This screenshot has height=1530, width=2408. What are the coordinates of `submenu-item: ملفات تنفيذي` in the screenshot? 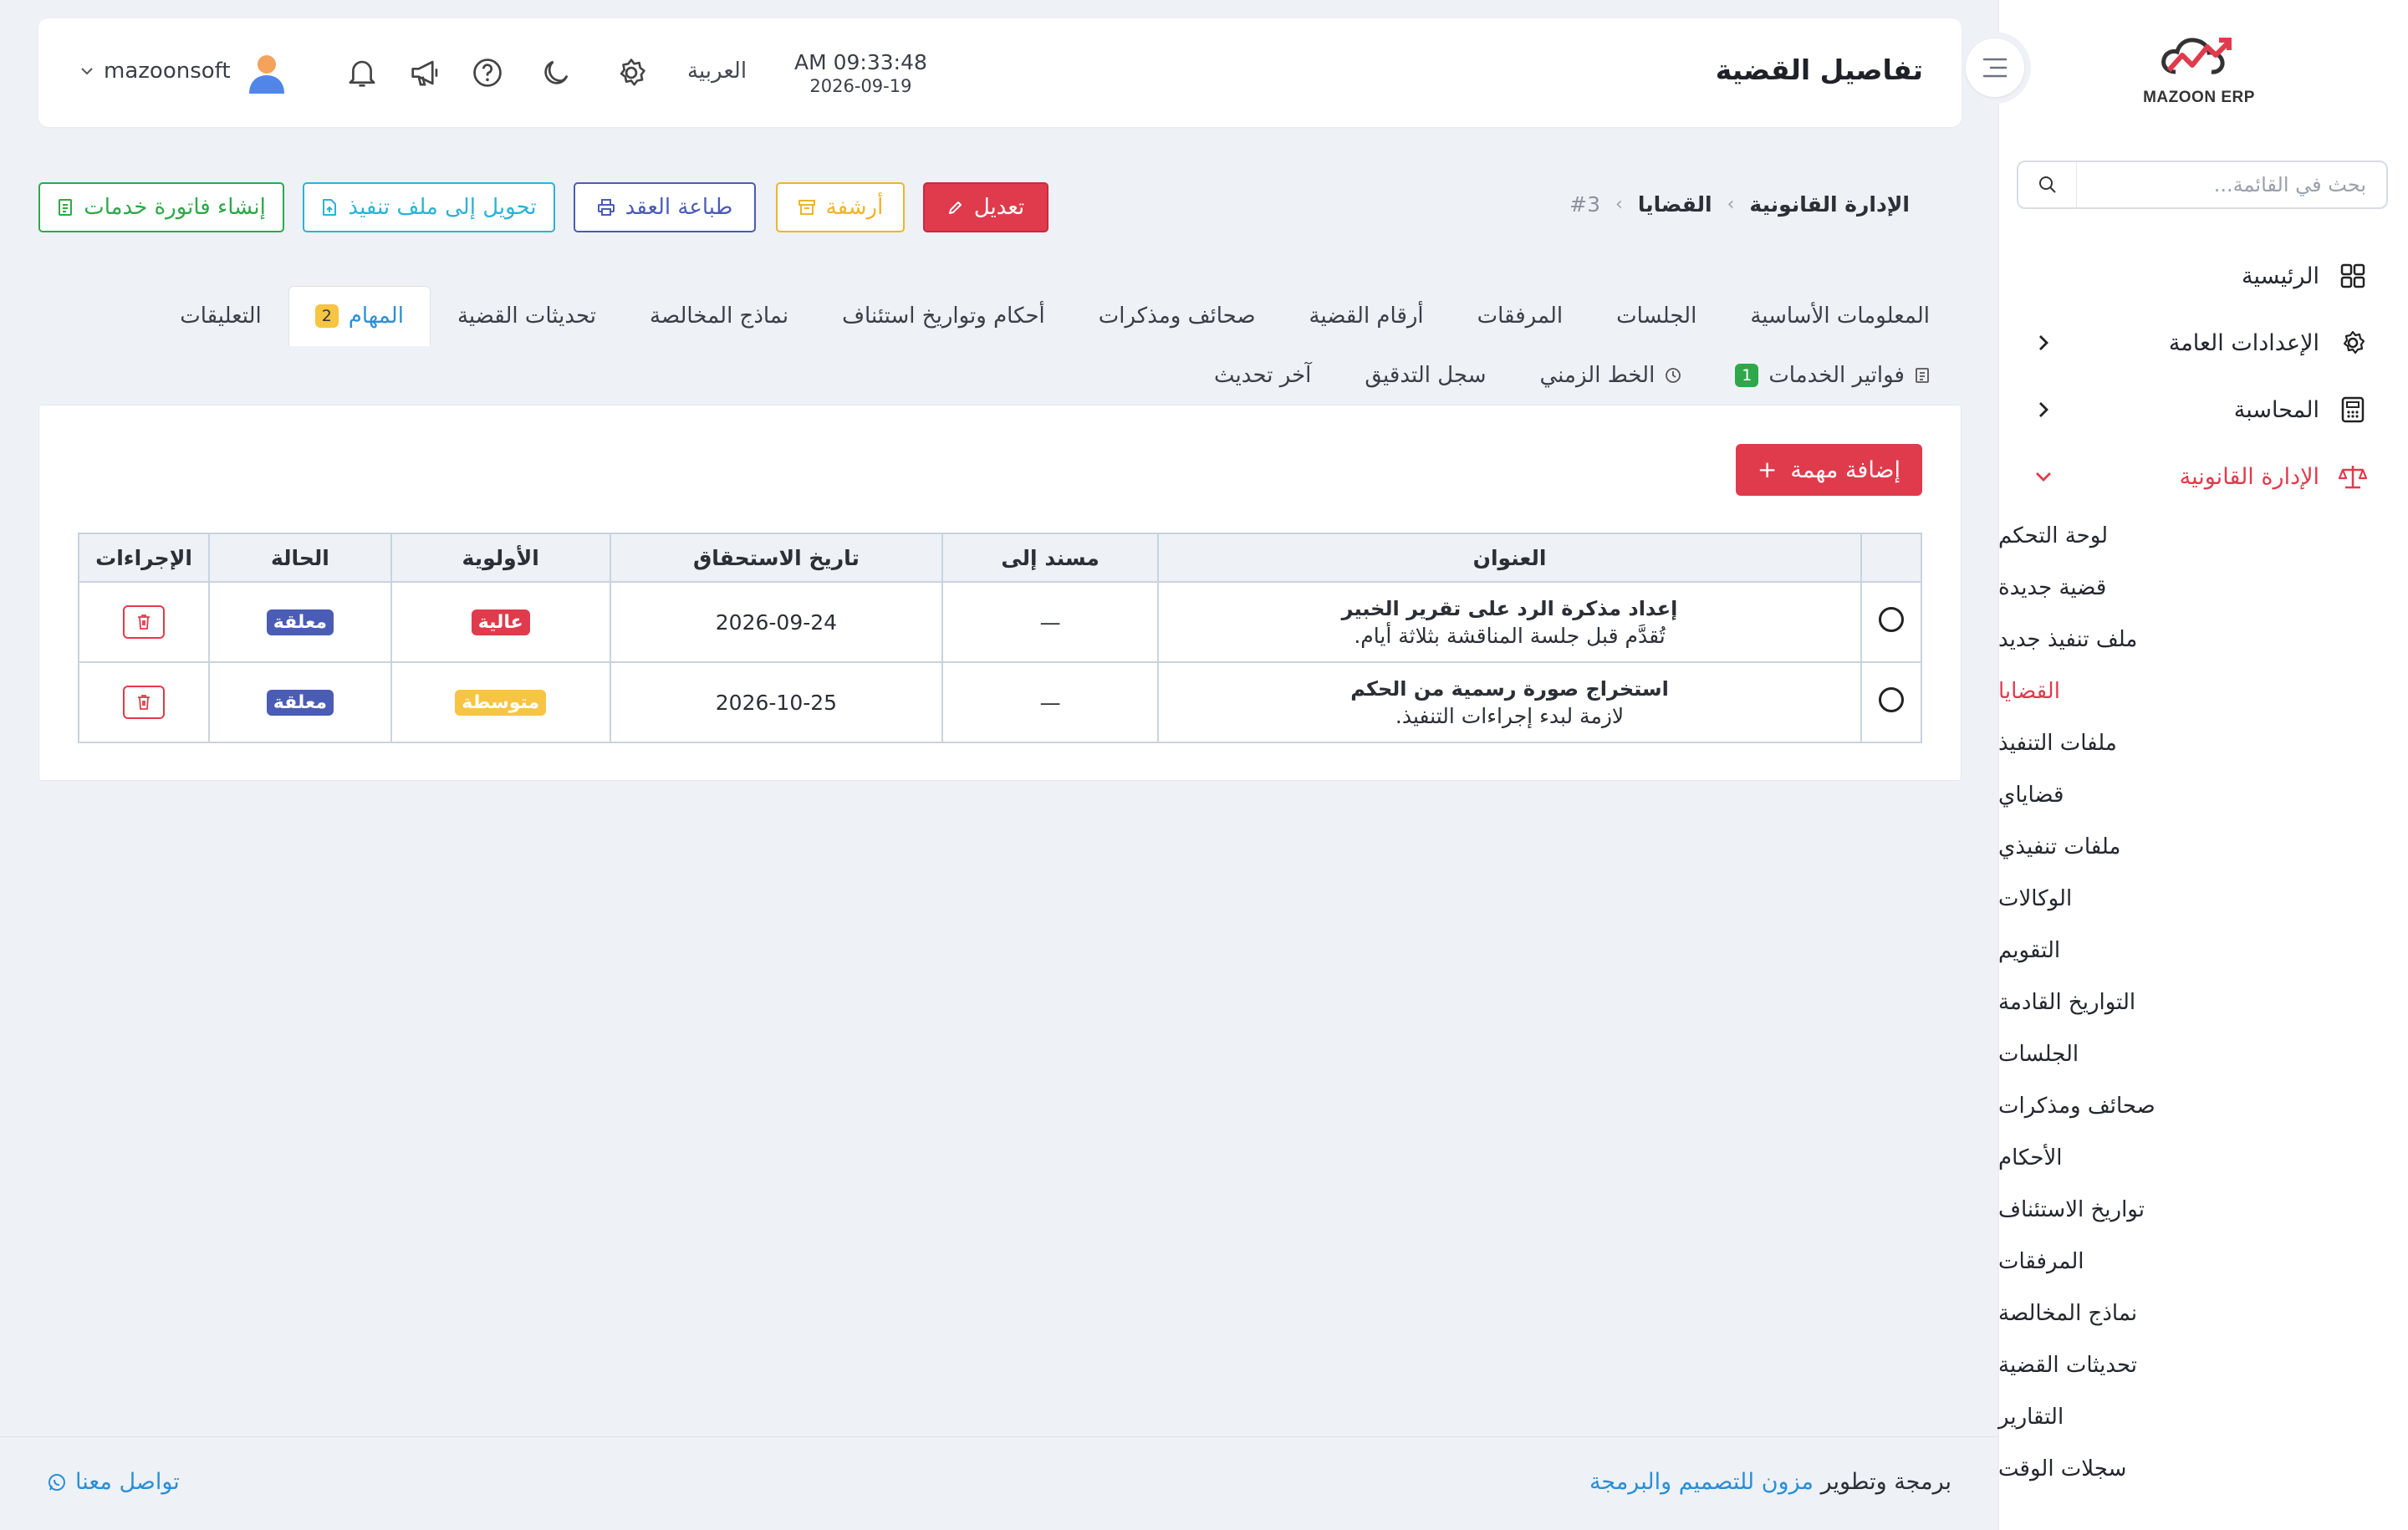 It's located at (2203, 847).